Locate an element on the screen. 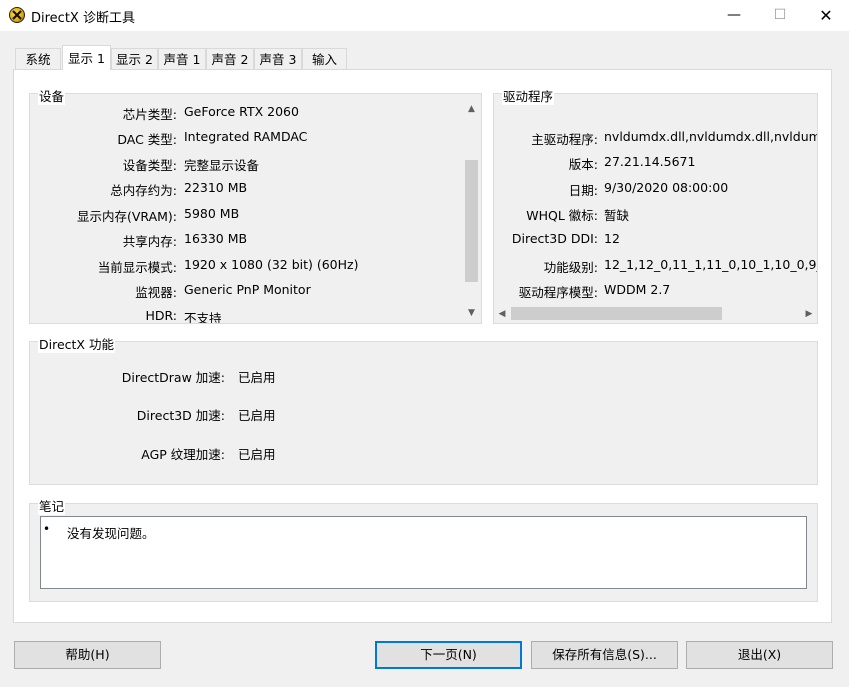  help-button: 帮助(H) is located at coordinates (87, 655).